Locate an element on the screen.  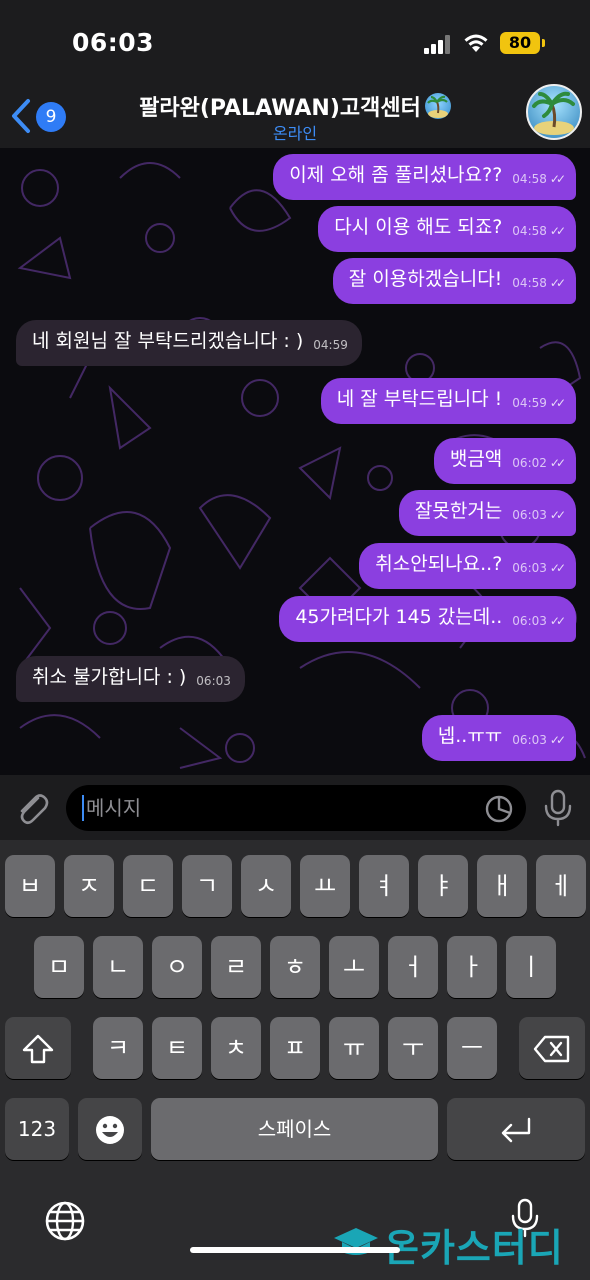
sticker-icon is located at coordinates (499, 809).